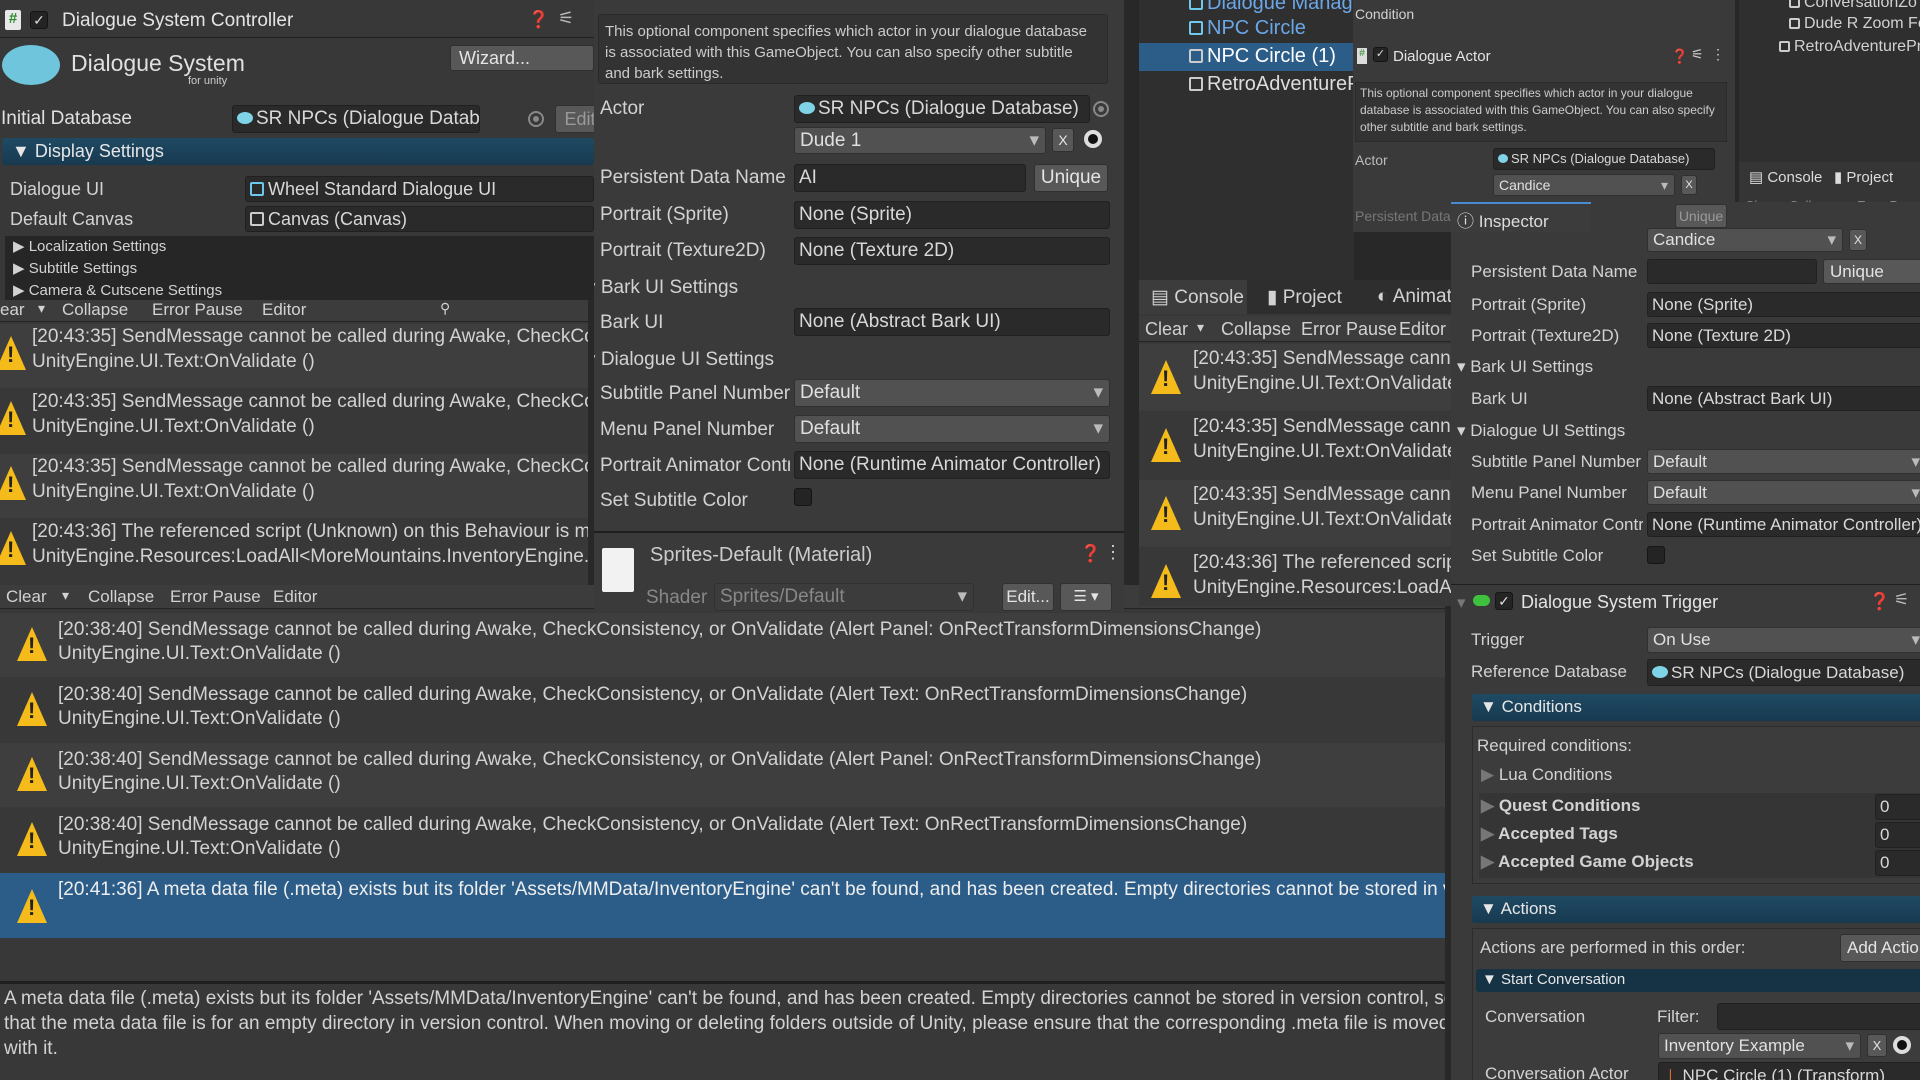  Describe the element at coordinates (952, 251) in the screenshot. I see `portrait-texture-field: None (Texture 2D)` at that location.